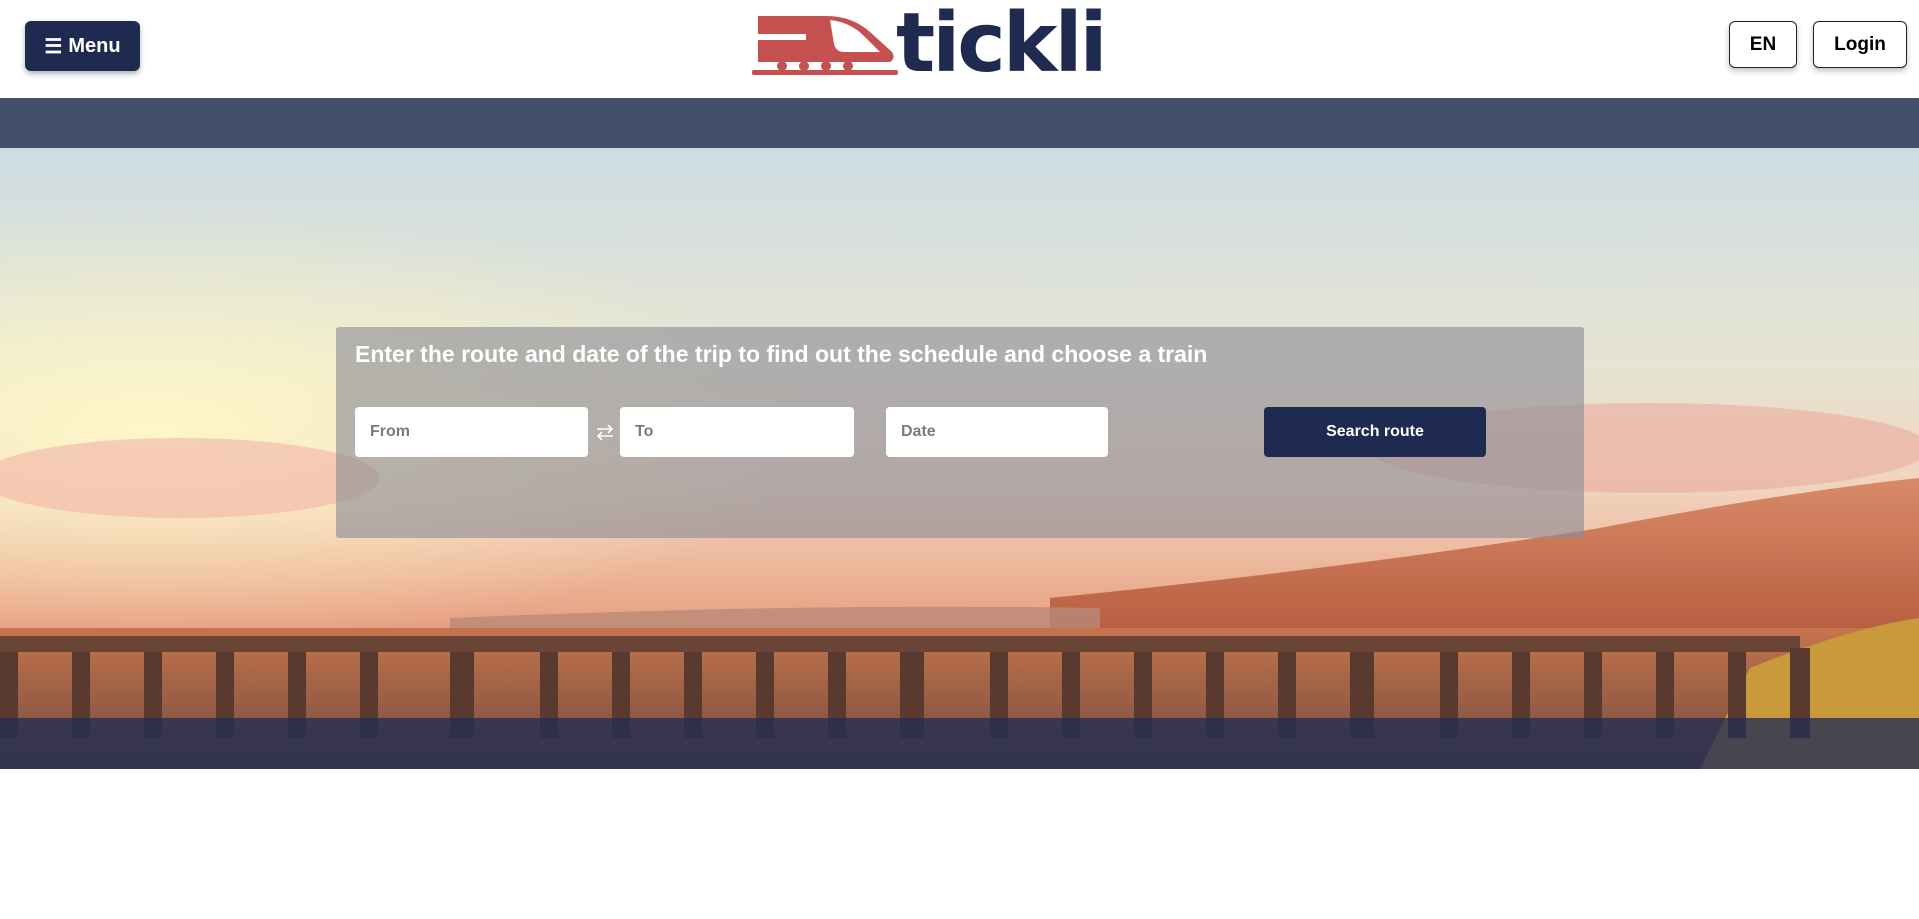  Describe the element at coordinates (959, 743) in the screenshot. I see `hero-bottom-band` at that location.